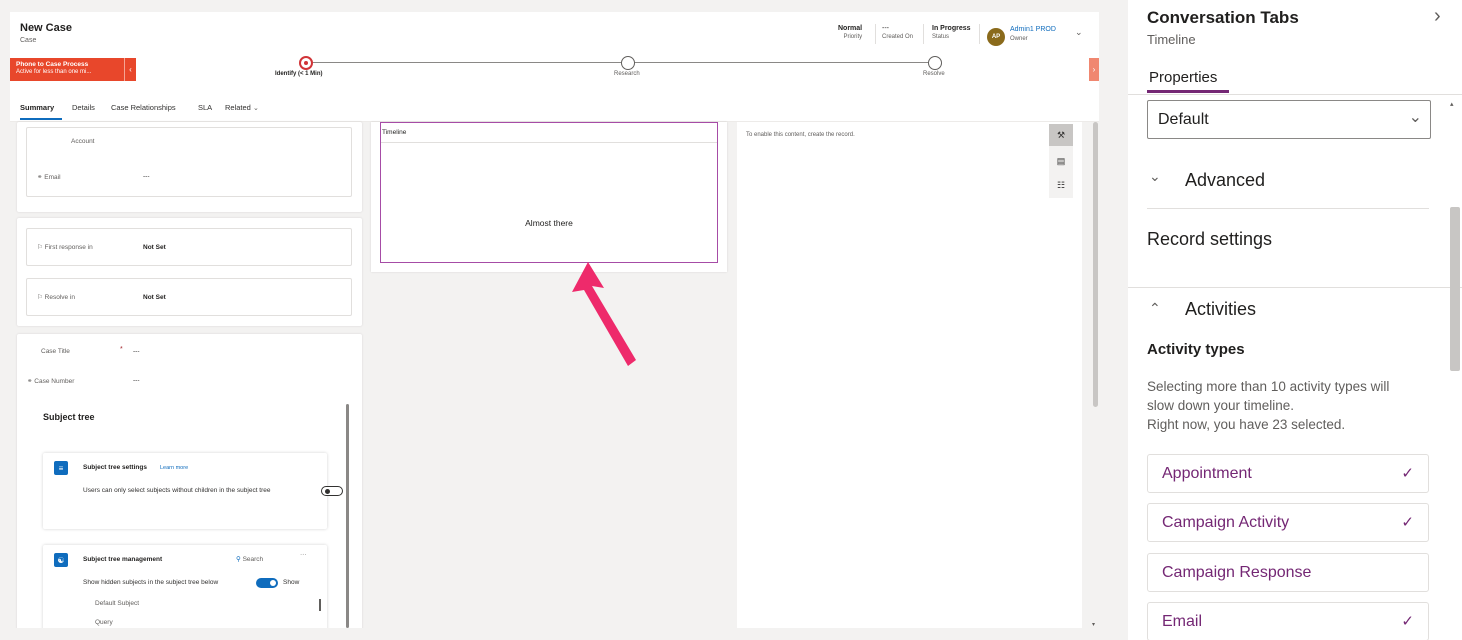 The width and height of the screenshot is (1462, 640). I want to click on tab-related: Related ⌄, so click(242, 107).